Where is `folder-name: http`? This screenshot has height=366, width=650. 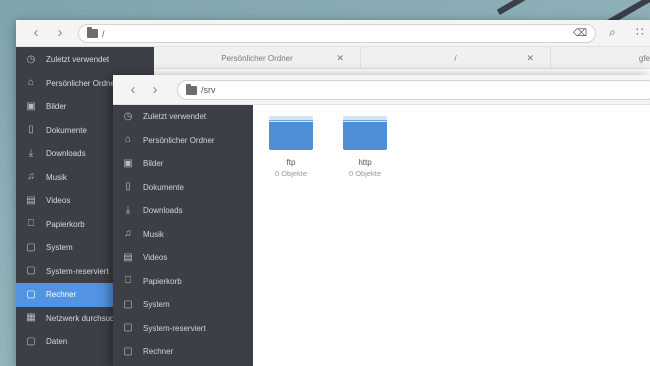
folder-name: http is located at coordinates (365, 162).